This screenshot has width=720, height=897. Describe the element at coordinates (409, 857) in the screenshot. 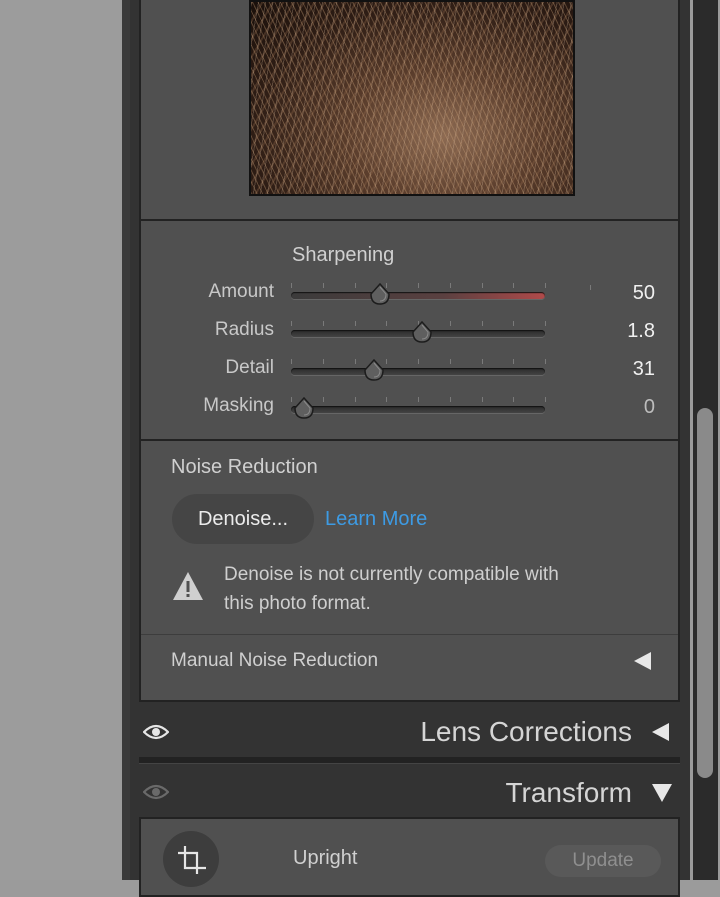

I see `transform-panel: Upright Update` at that location.